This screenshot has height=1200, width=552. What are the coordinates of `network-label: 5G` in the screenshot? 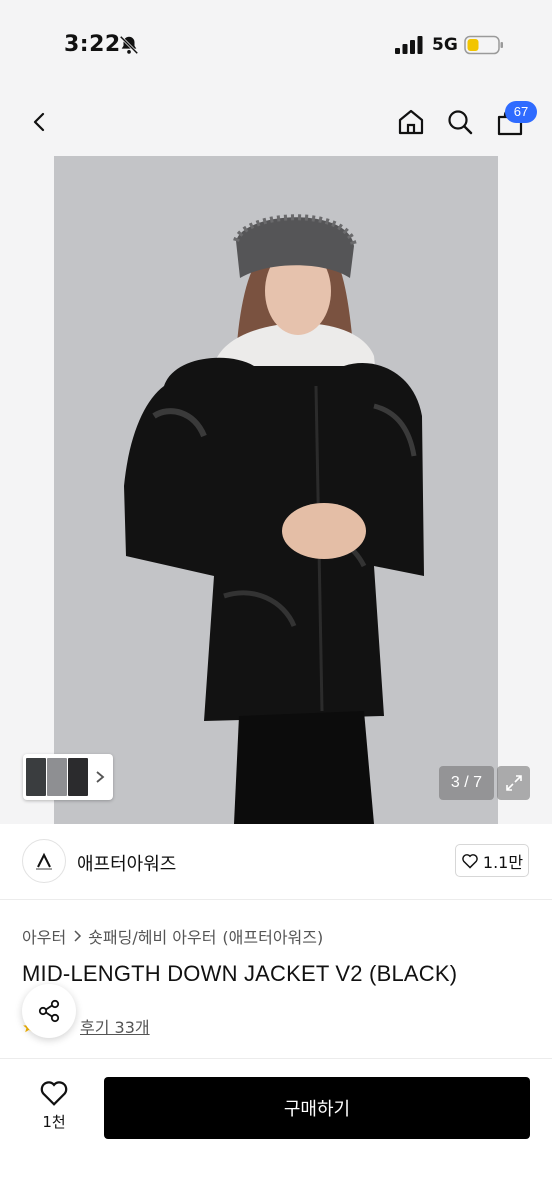 It's located at (445, 45).